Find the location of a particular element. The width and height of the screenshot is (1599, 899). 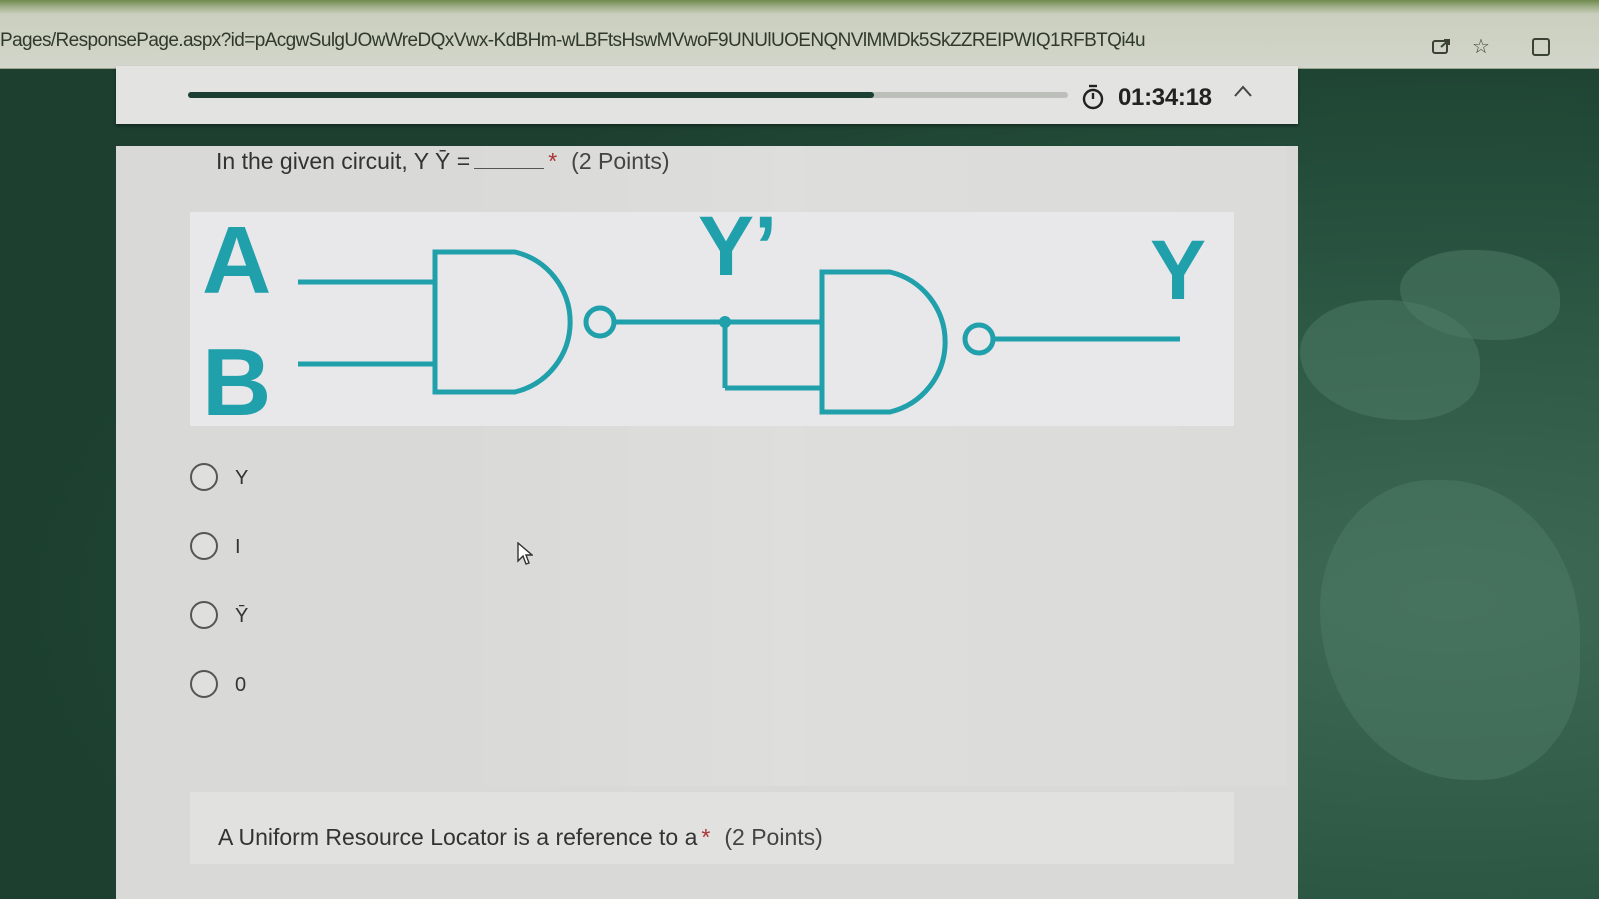

option-label: Ȳ is located at coordinates (242, 616).